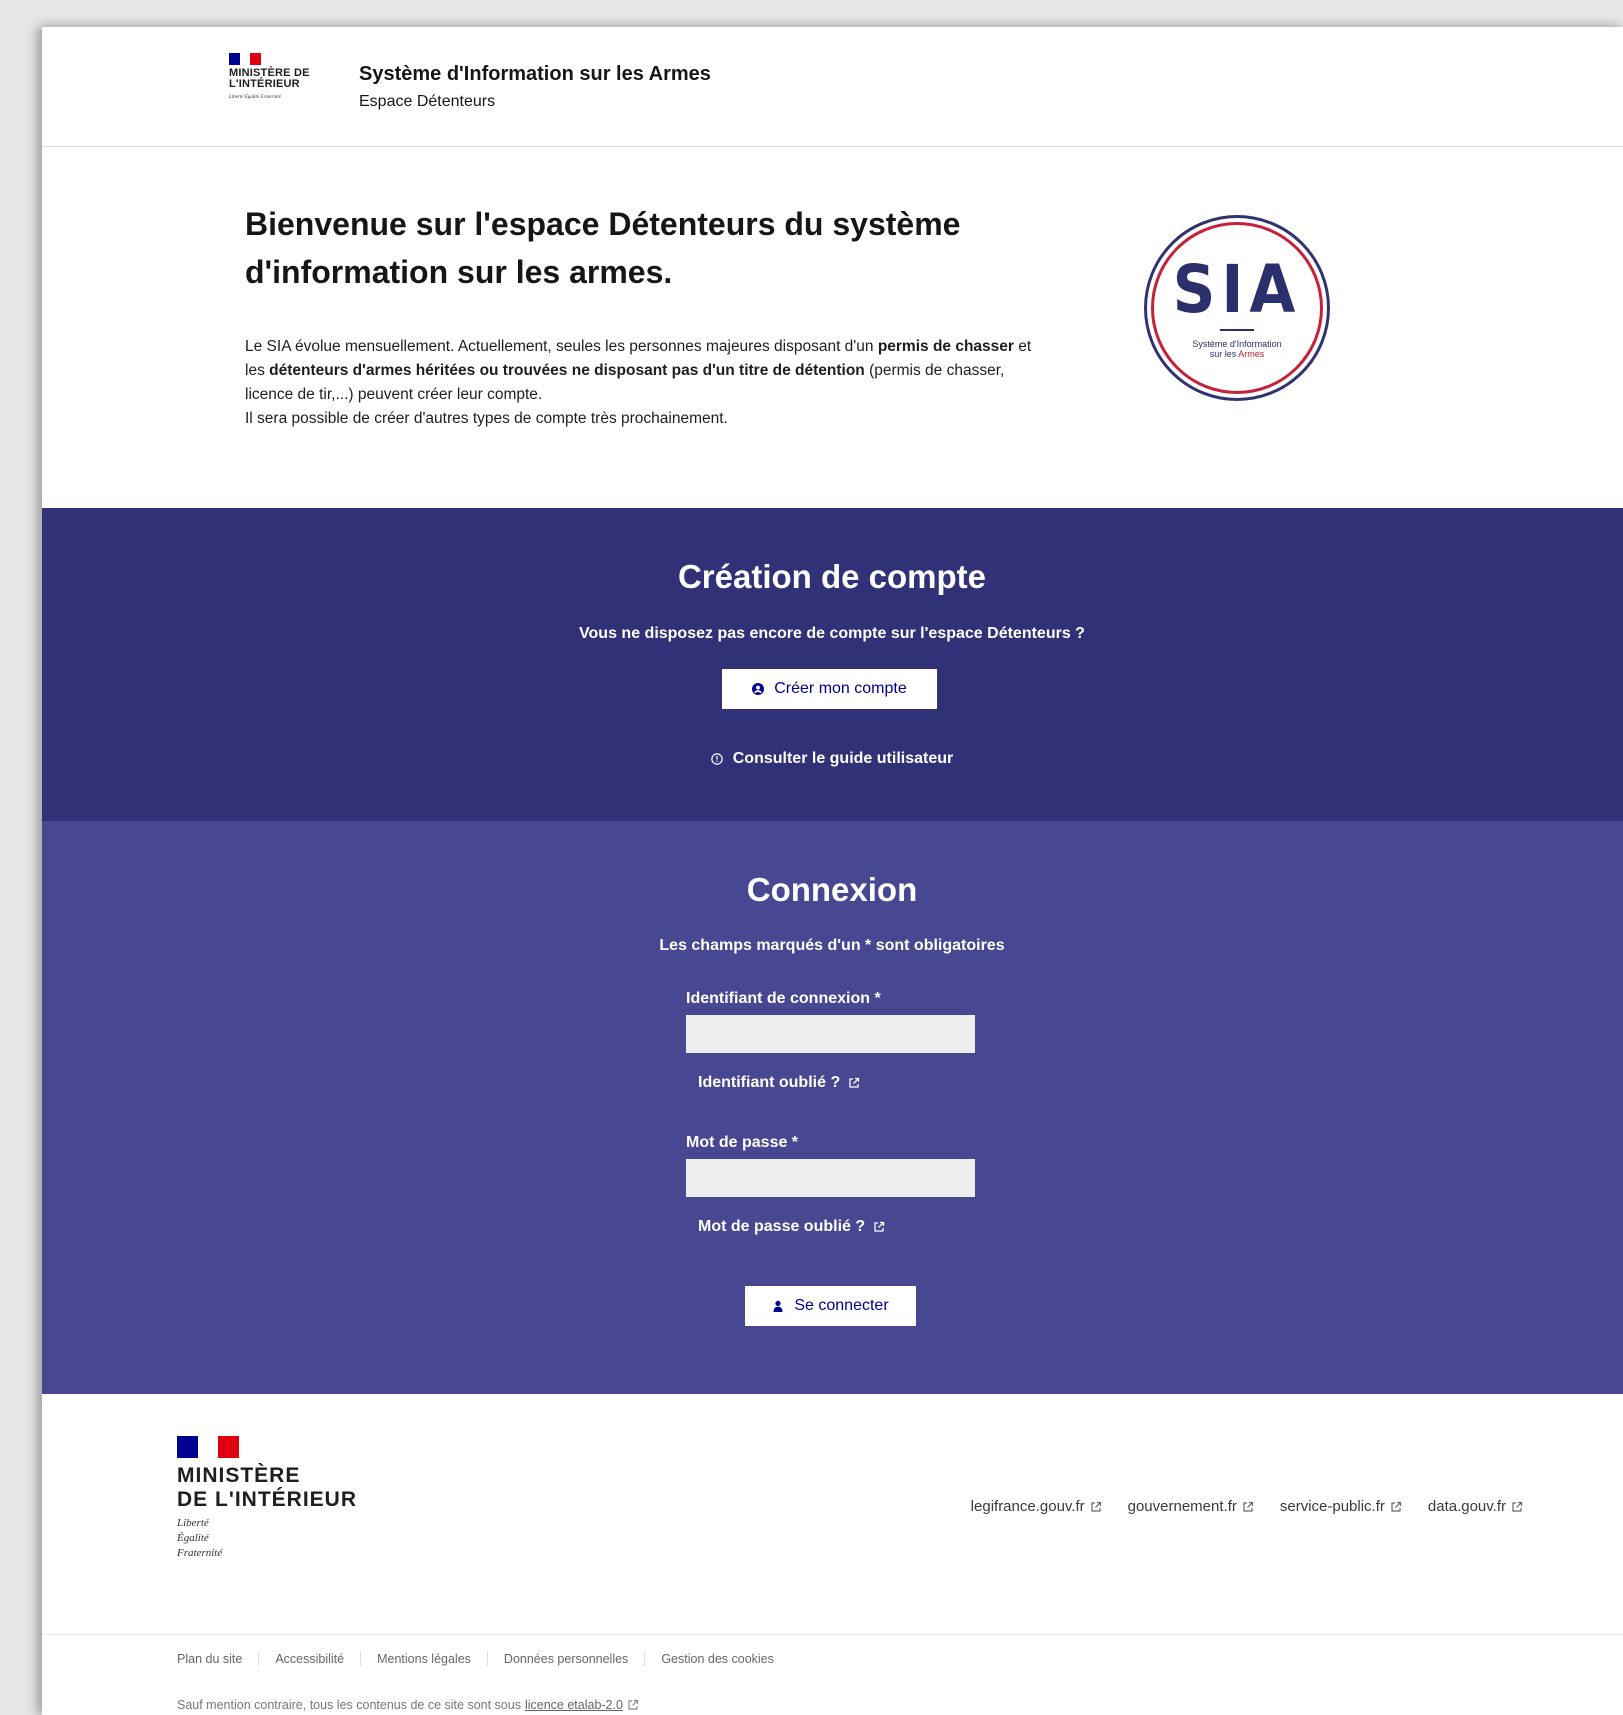 The height and width of the screenshot is (1715, 1623). Describe the element at coordinates (423, 1659) in the screenshot. I see `footer-link-legal: Mentions légales` at that location.